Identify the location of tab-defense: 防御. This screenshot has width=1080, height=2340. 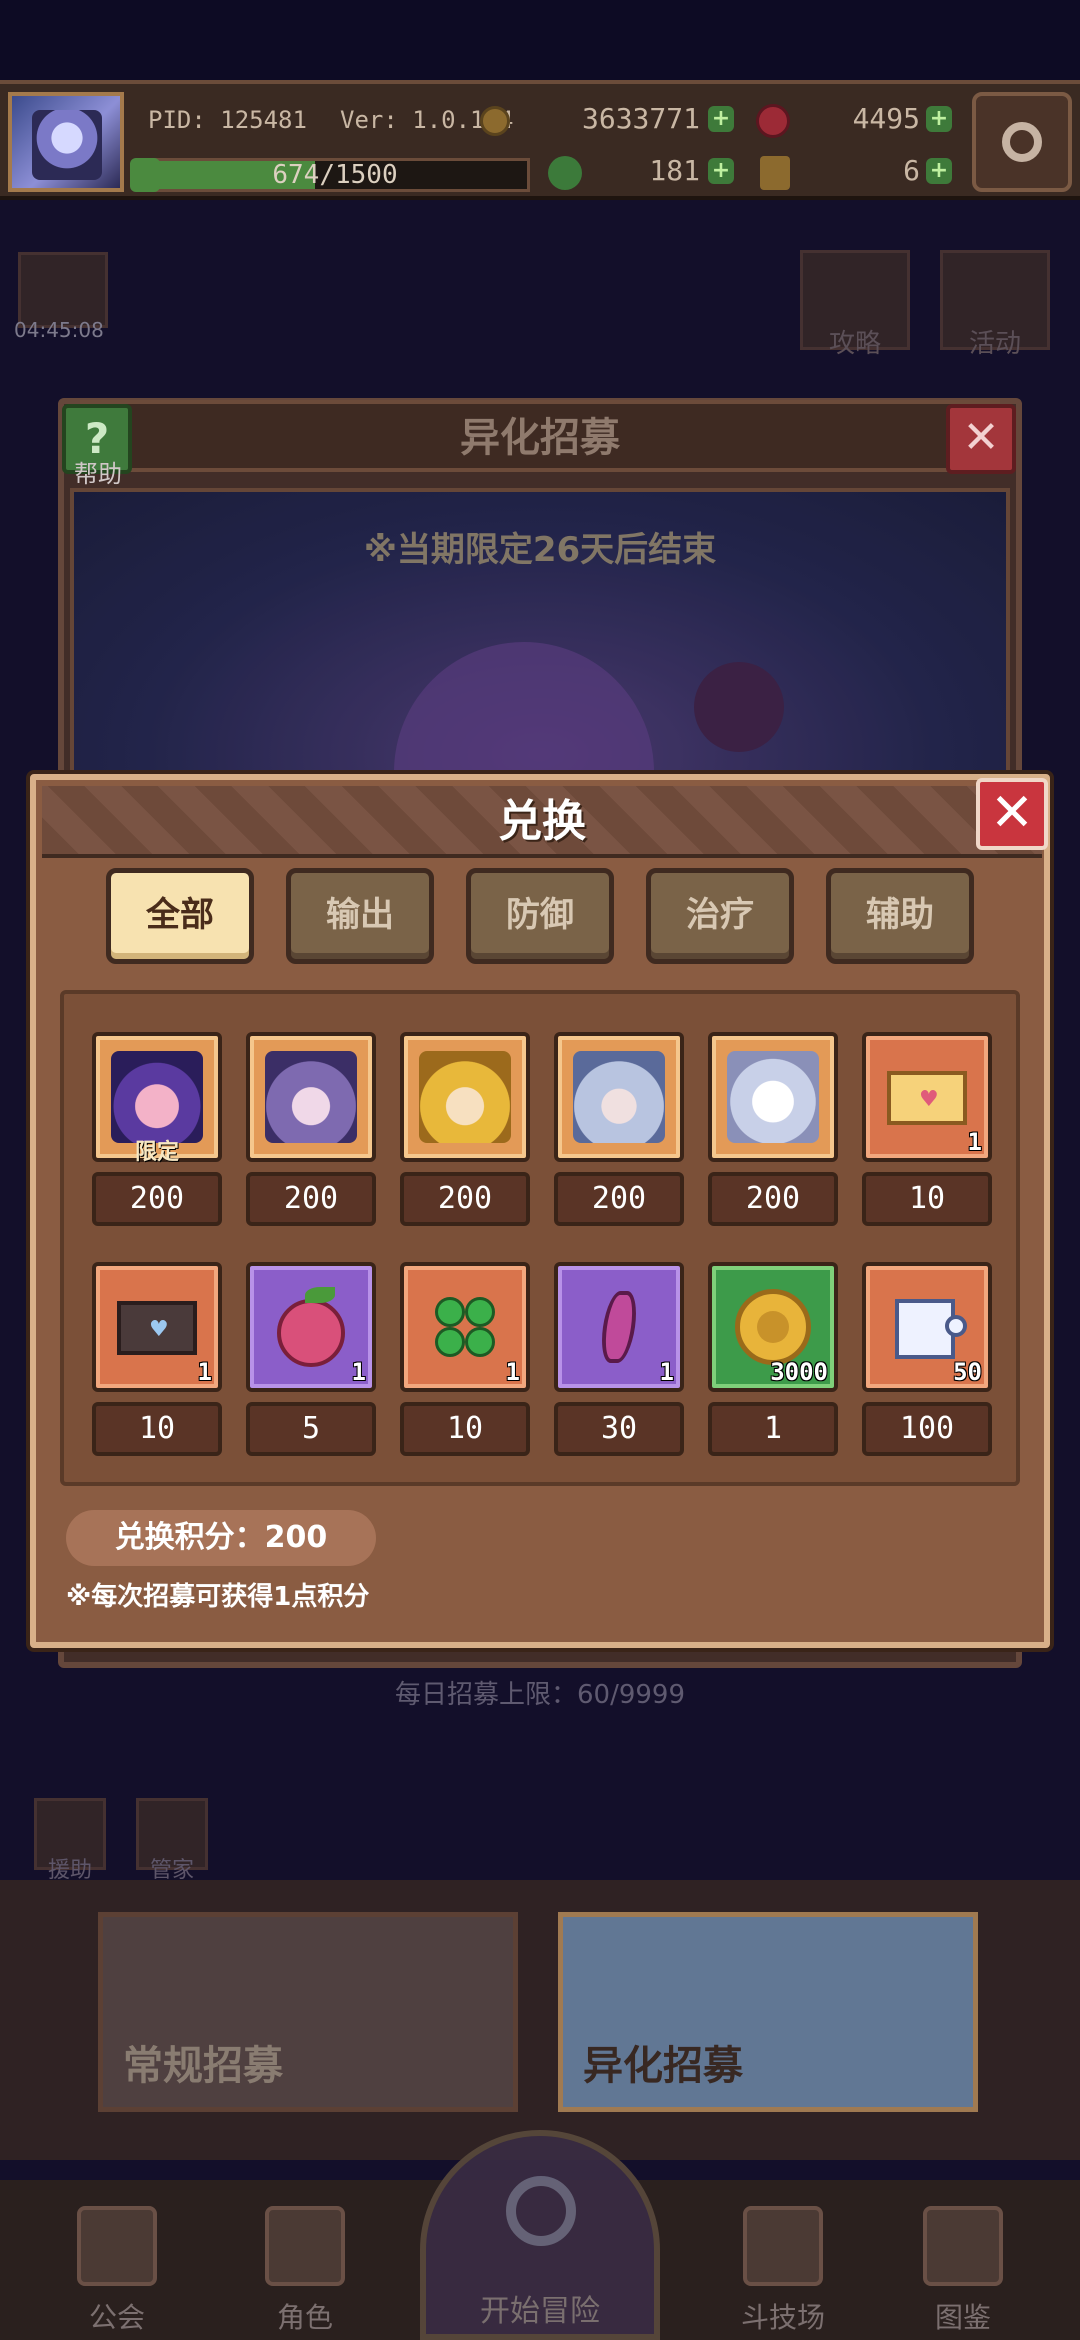
(540, 916).